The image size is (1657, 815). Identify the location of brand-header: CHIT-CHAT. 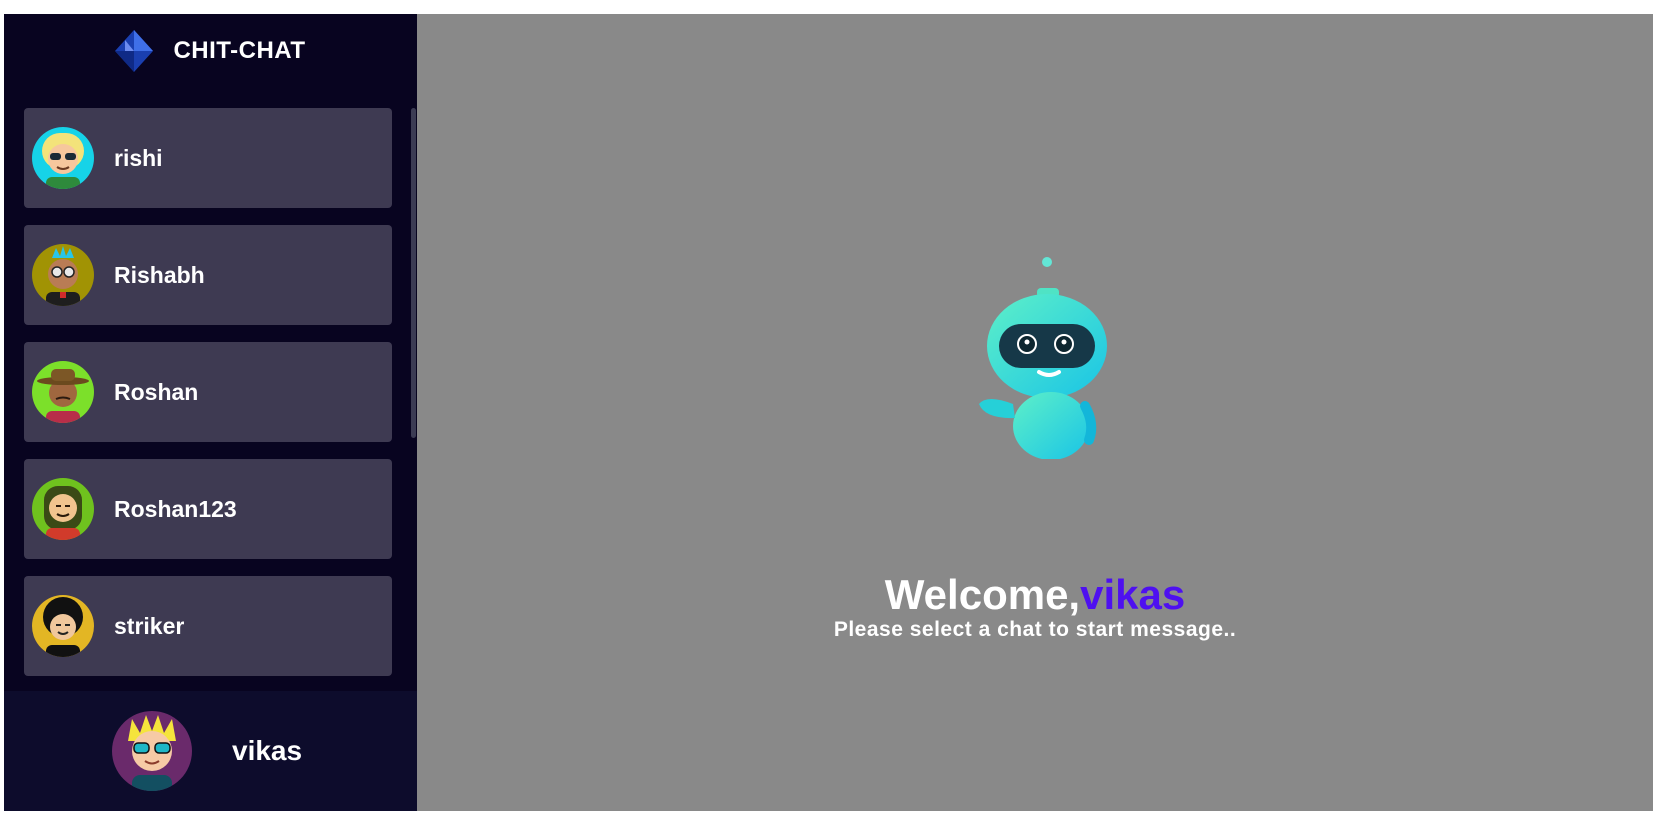
(210, 51).